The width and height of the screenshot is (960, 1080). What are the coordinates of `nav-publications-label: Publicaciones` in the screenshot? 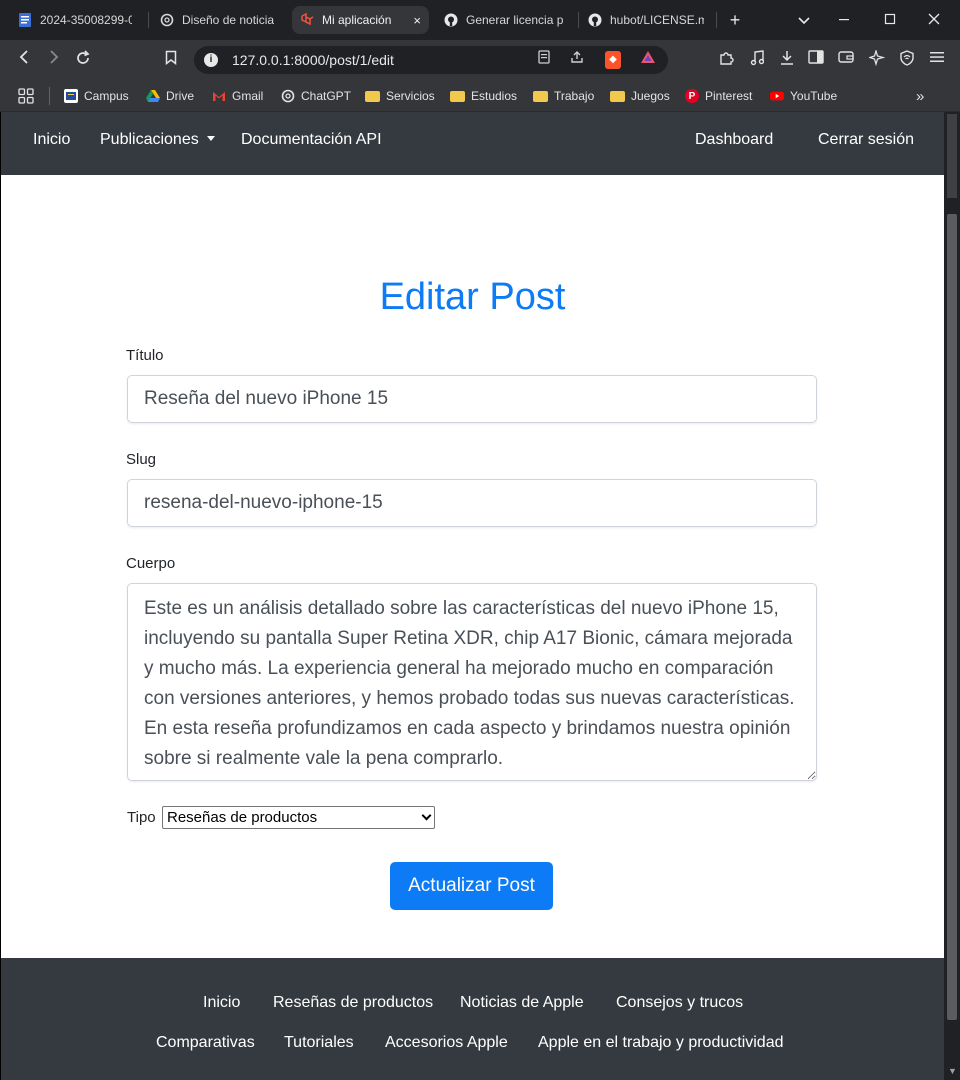 It's located at (149, 139).